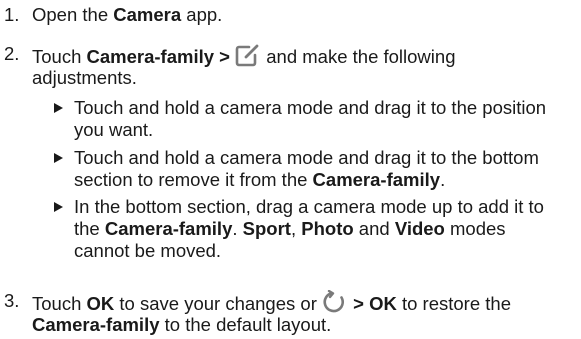  Describe the element at coordinates (12, 53) in the screenshot. I see `step-number: 2.` at that location.